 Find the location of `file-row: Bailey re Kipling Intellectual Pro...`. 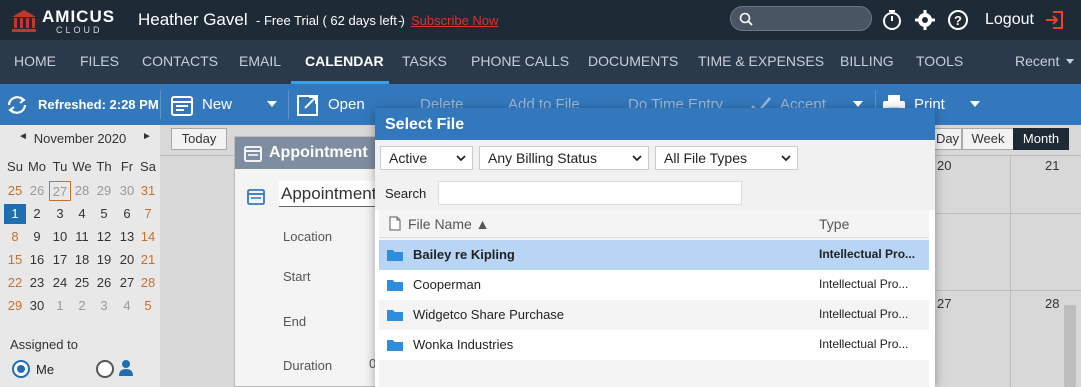

file-row: Bailey re Kipling Intellectual Pro... is located at coordinates (654, 255).